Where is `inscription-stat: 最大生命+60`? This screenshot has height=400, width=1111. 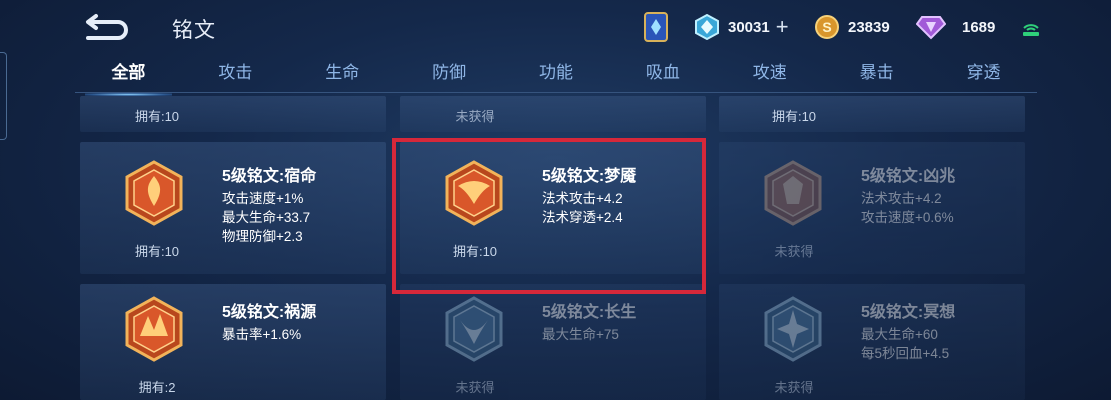 inscription-stat: 最大生命+60 is located at coordinates (899, 334).